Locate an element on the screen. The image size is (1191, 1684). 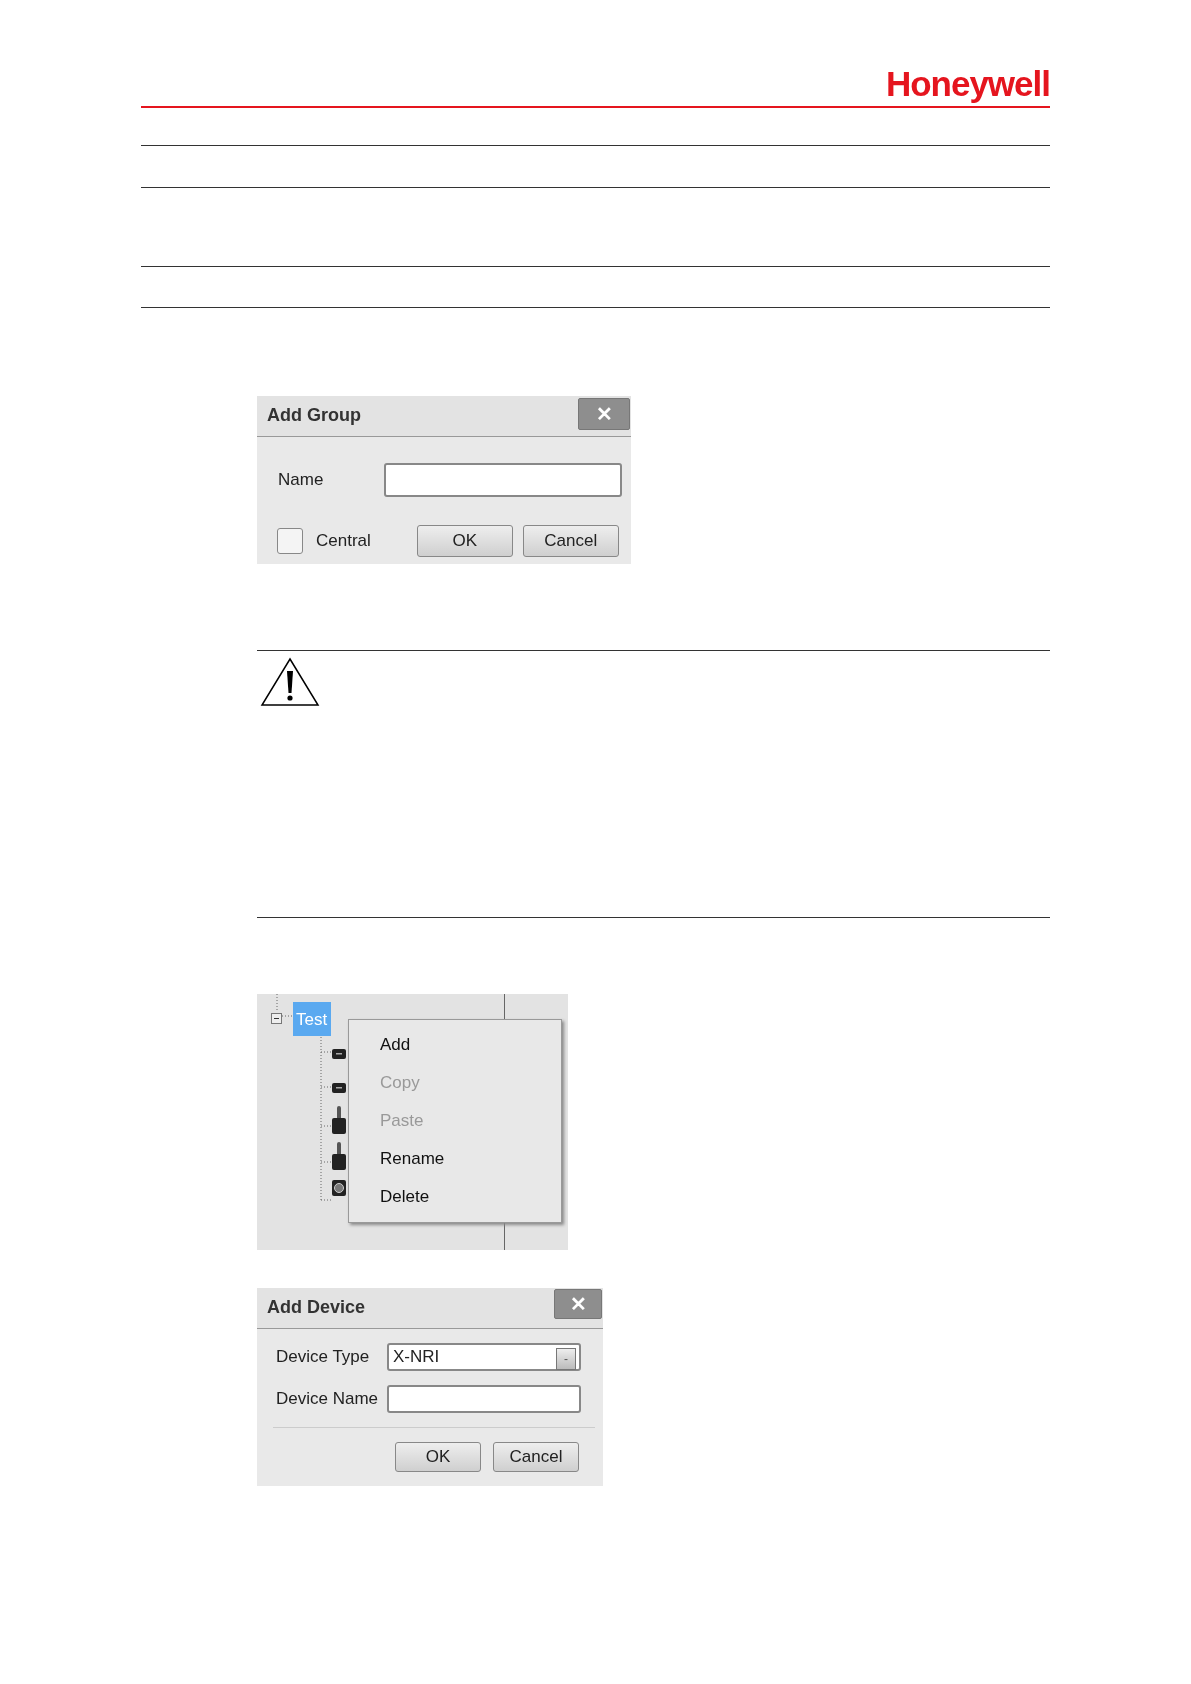
camera-icon is located at coordinates (339, 1188).